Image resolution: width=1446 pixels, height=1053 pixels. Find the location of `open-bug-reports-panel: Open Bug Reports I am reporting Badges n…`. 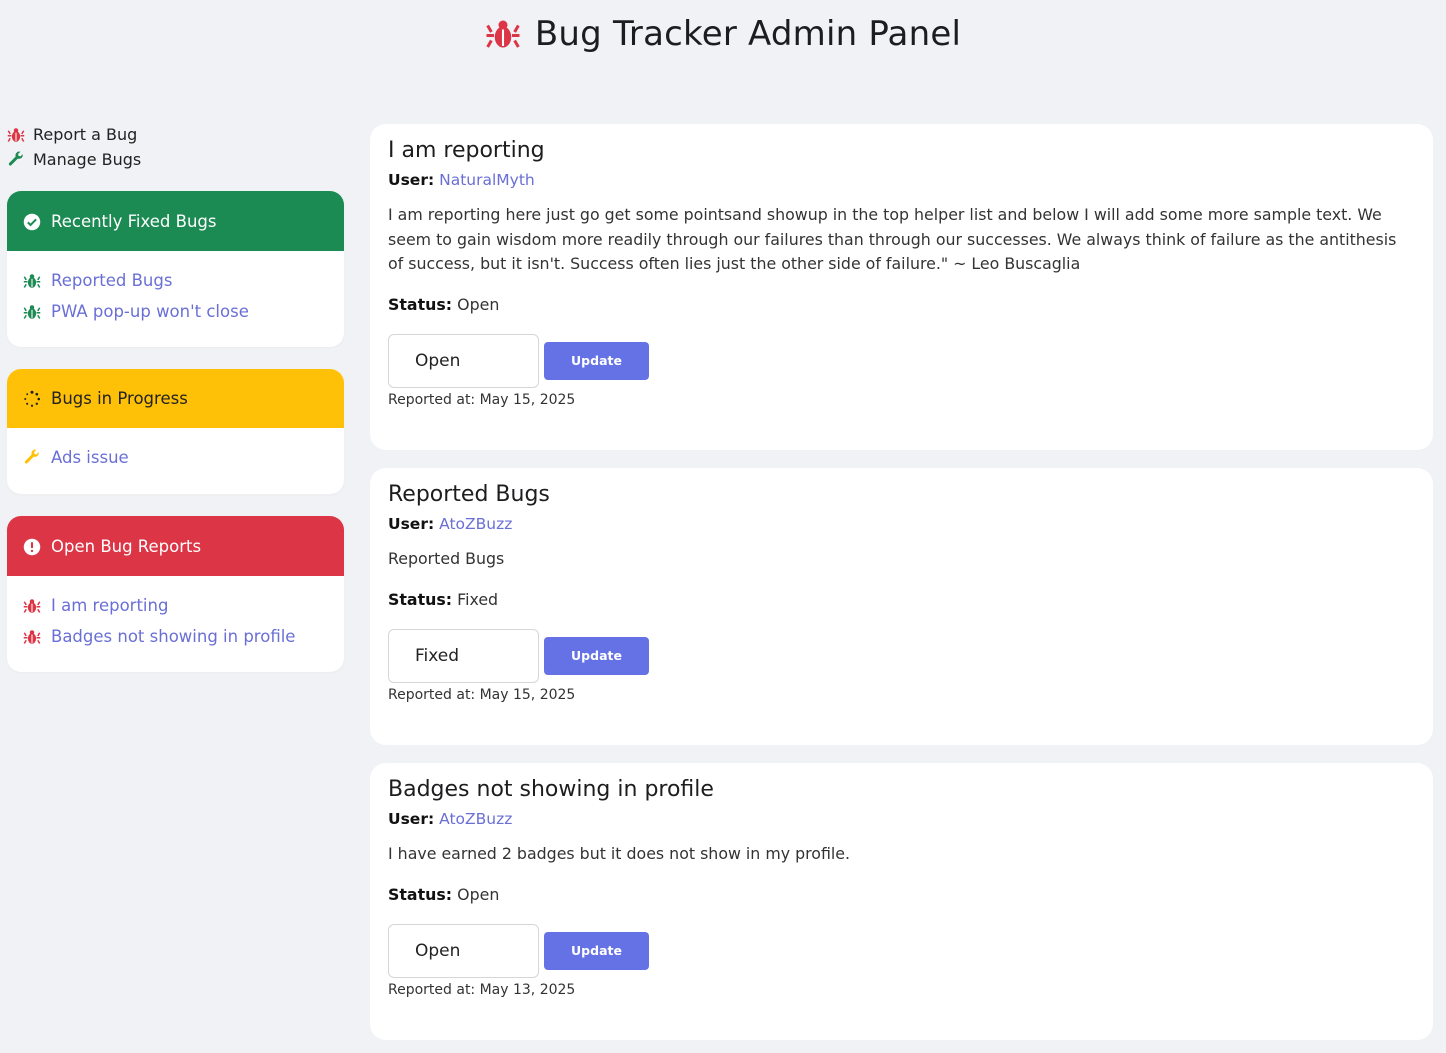

open-bug-reports-panel: Open Bug Reports I am reporting Badges n… is located at coordinates (175, 594).